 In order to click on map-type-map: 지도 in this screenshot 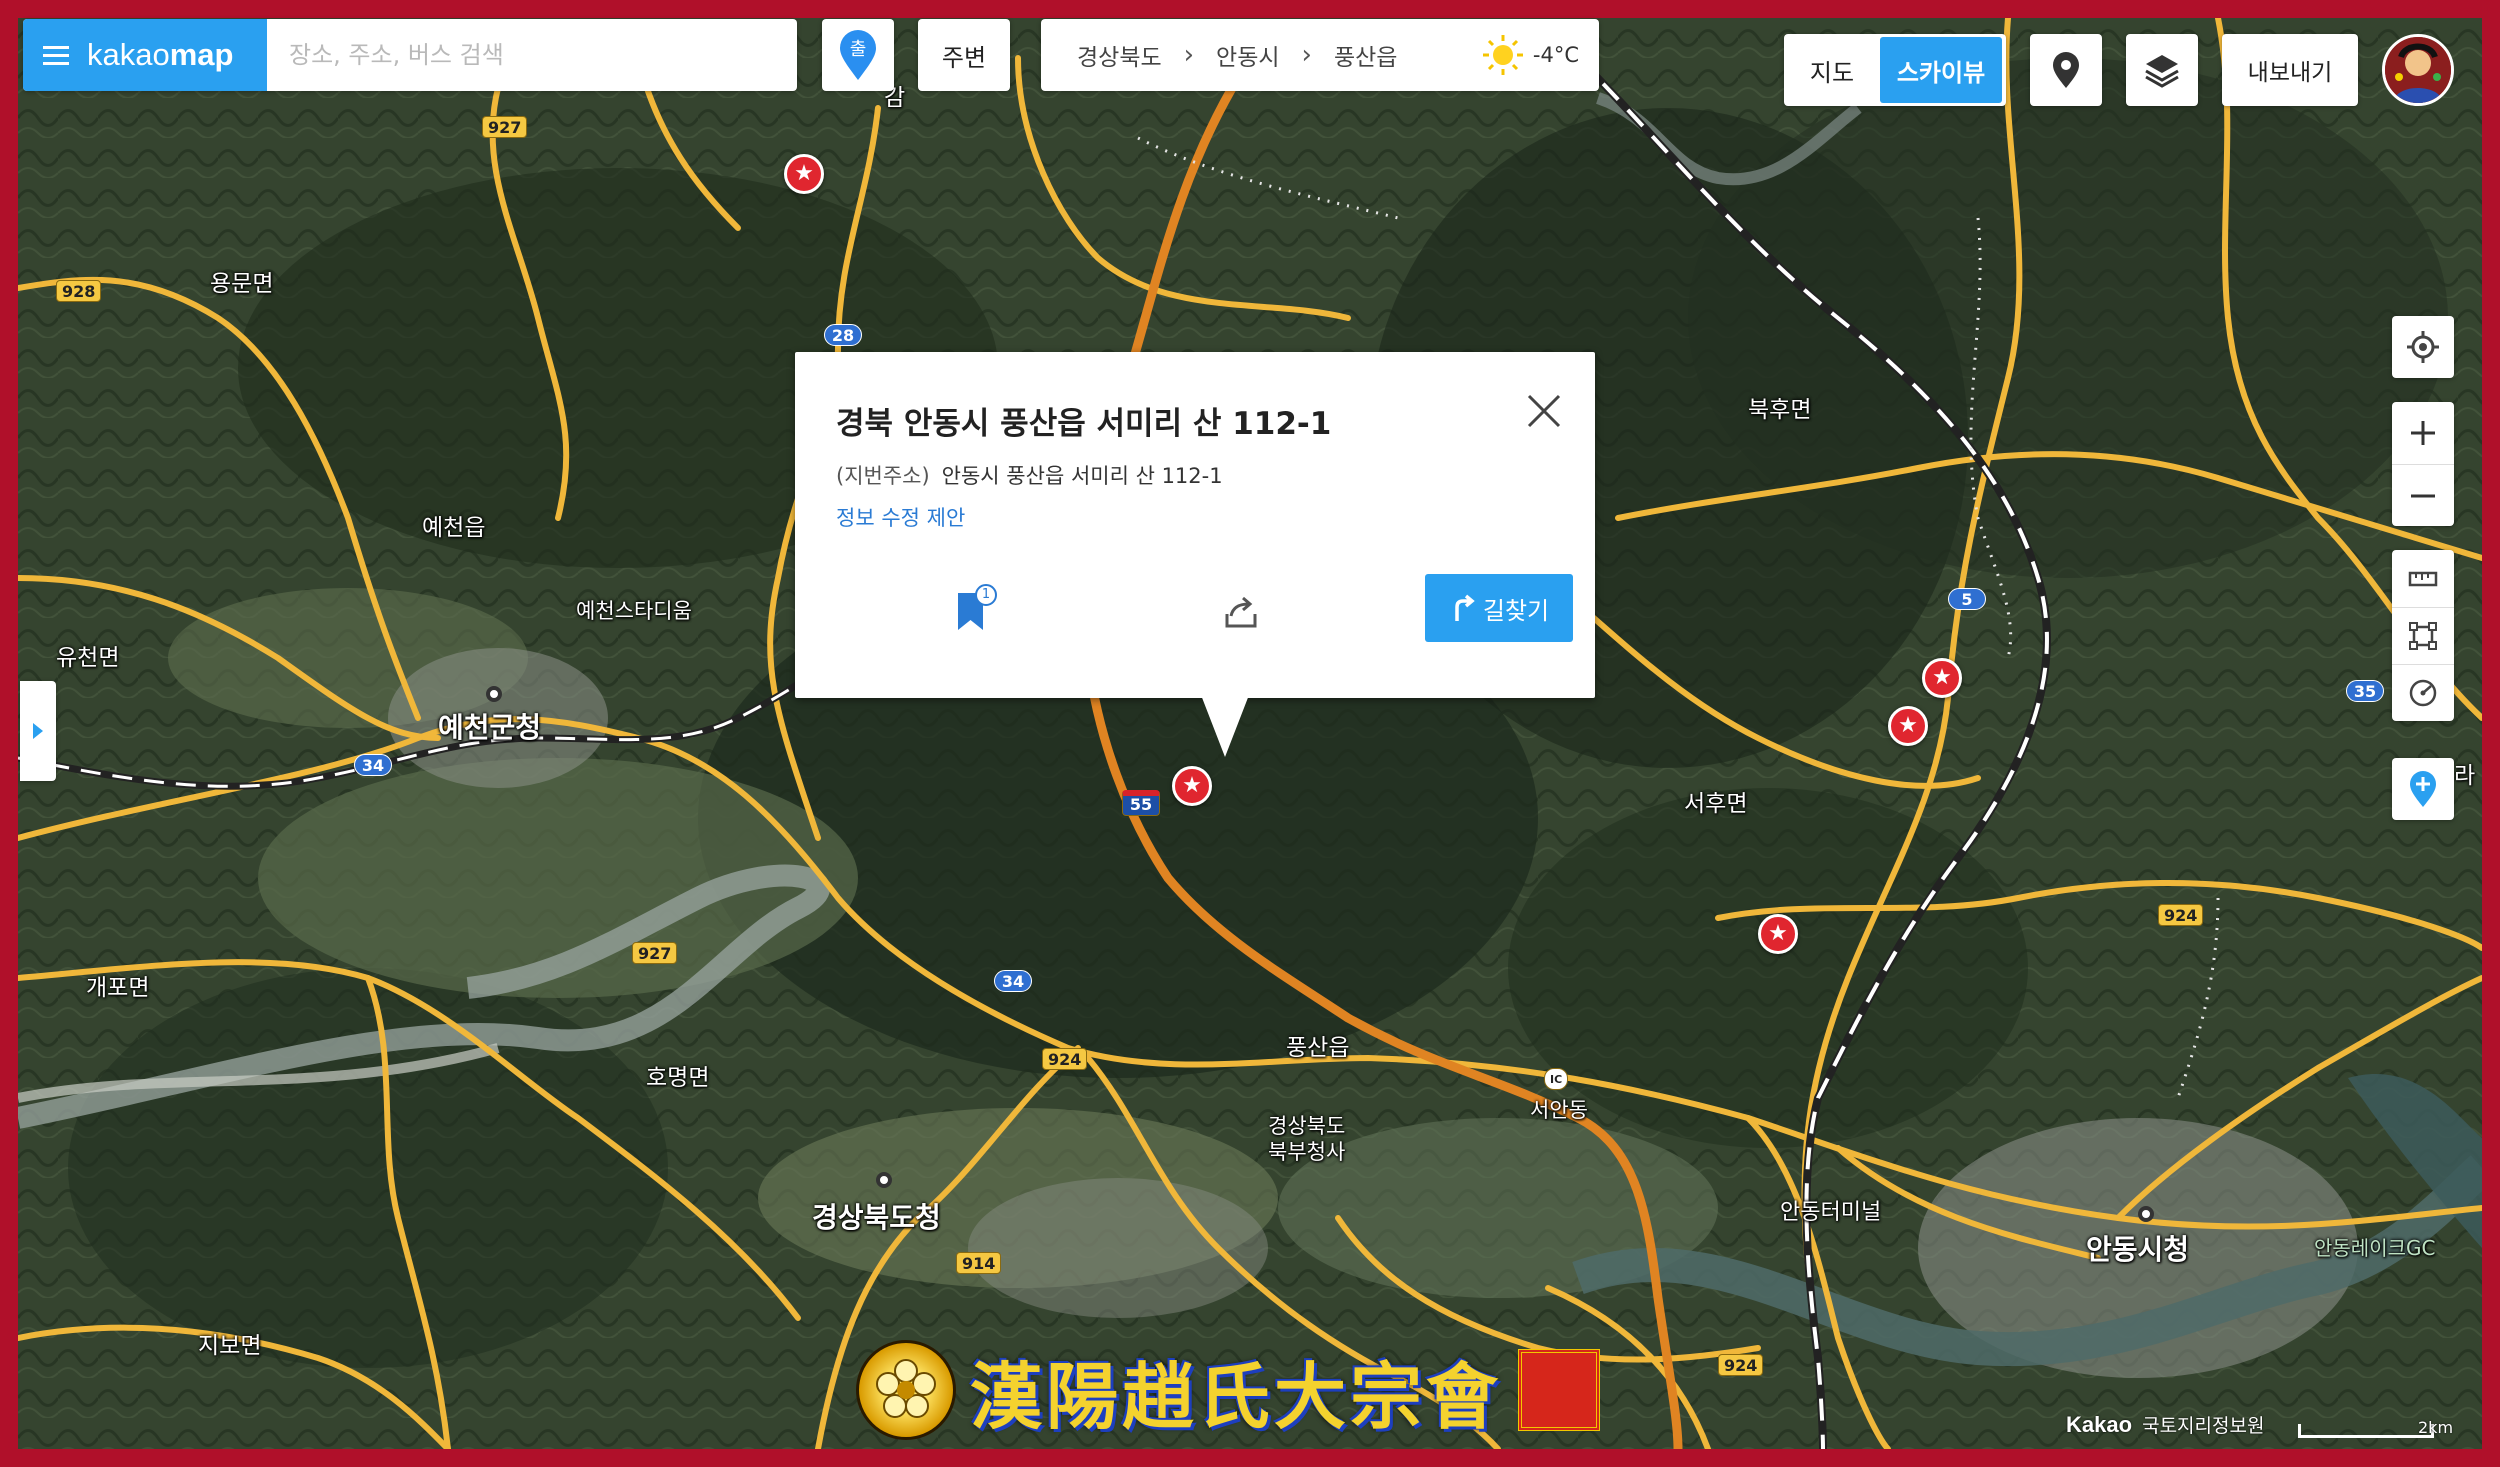, I will do `click(1832, 70)`.